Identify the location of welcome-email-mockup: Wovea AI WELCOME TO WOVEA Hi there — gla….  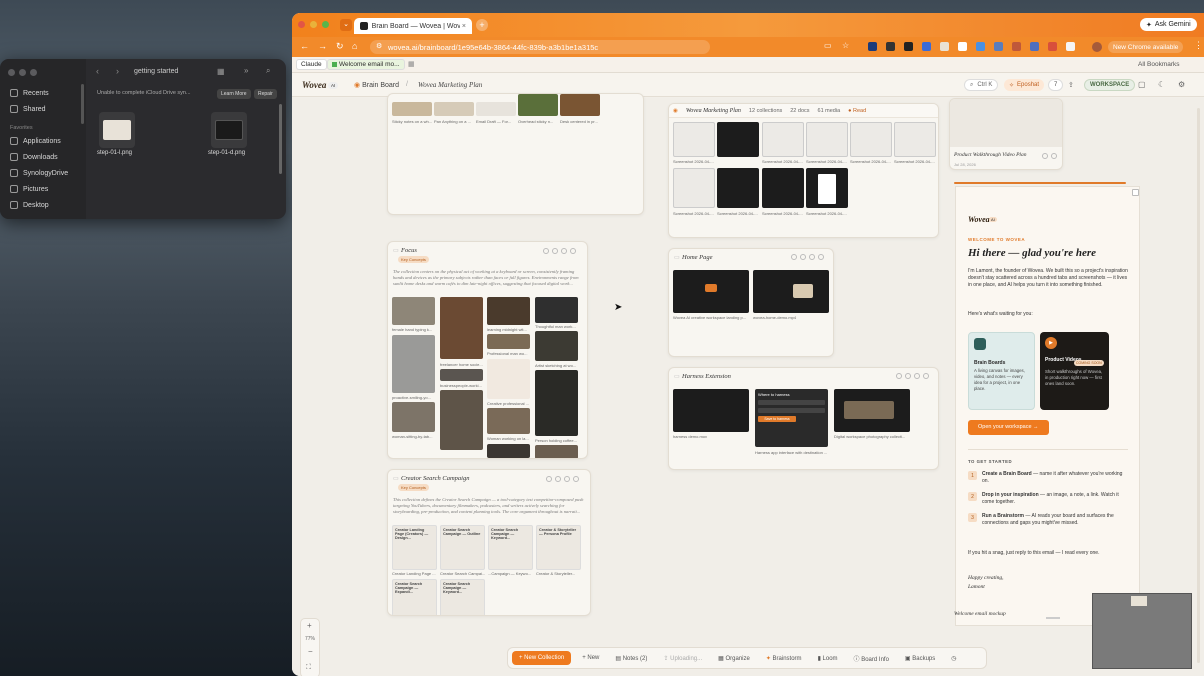
(1047, 406).